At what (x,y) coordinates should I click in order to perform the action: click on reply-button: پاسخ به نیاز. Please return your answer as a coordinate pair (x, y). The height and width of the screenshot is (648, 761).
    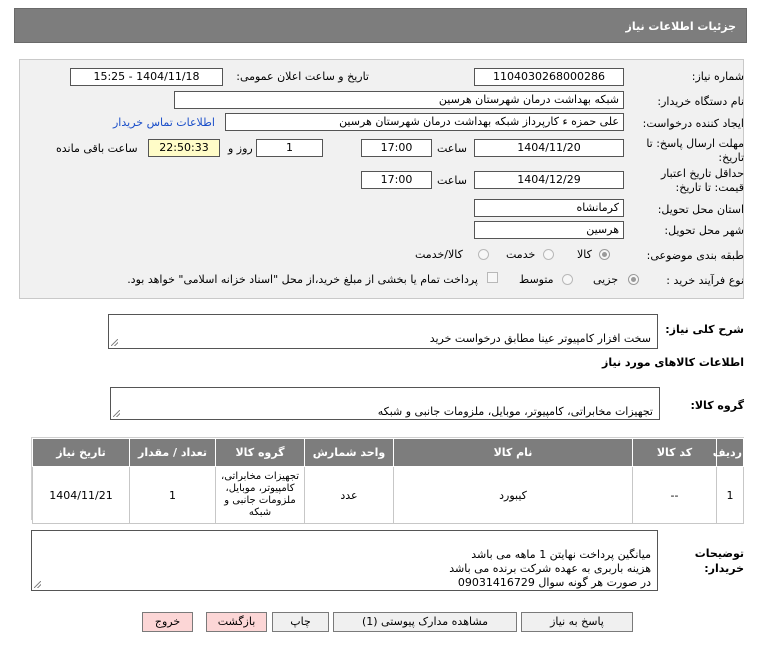
    Looking at the image, I should click on (577, 622).